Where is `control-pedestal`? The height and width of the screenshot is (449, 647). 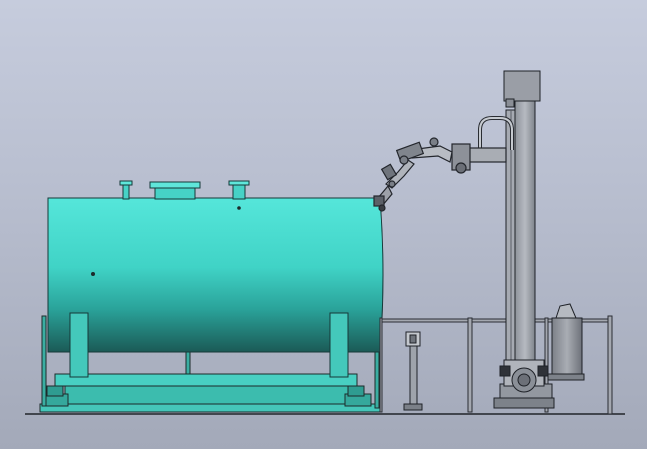
control-pedestal is located at coordinates (413, 371).